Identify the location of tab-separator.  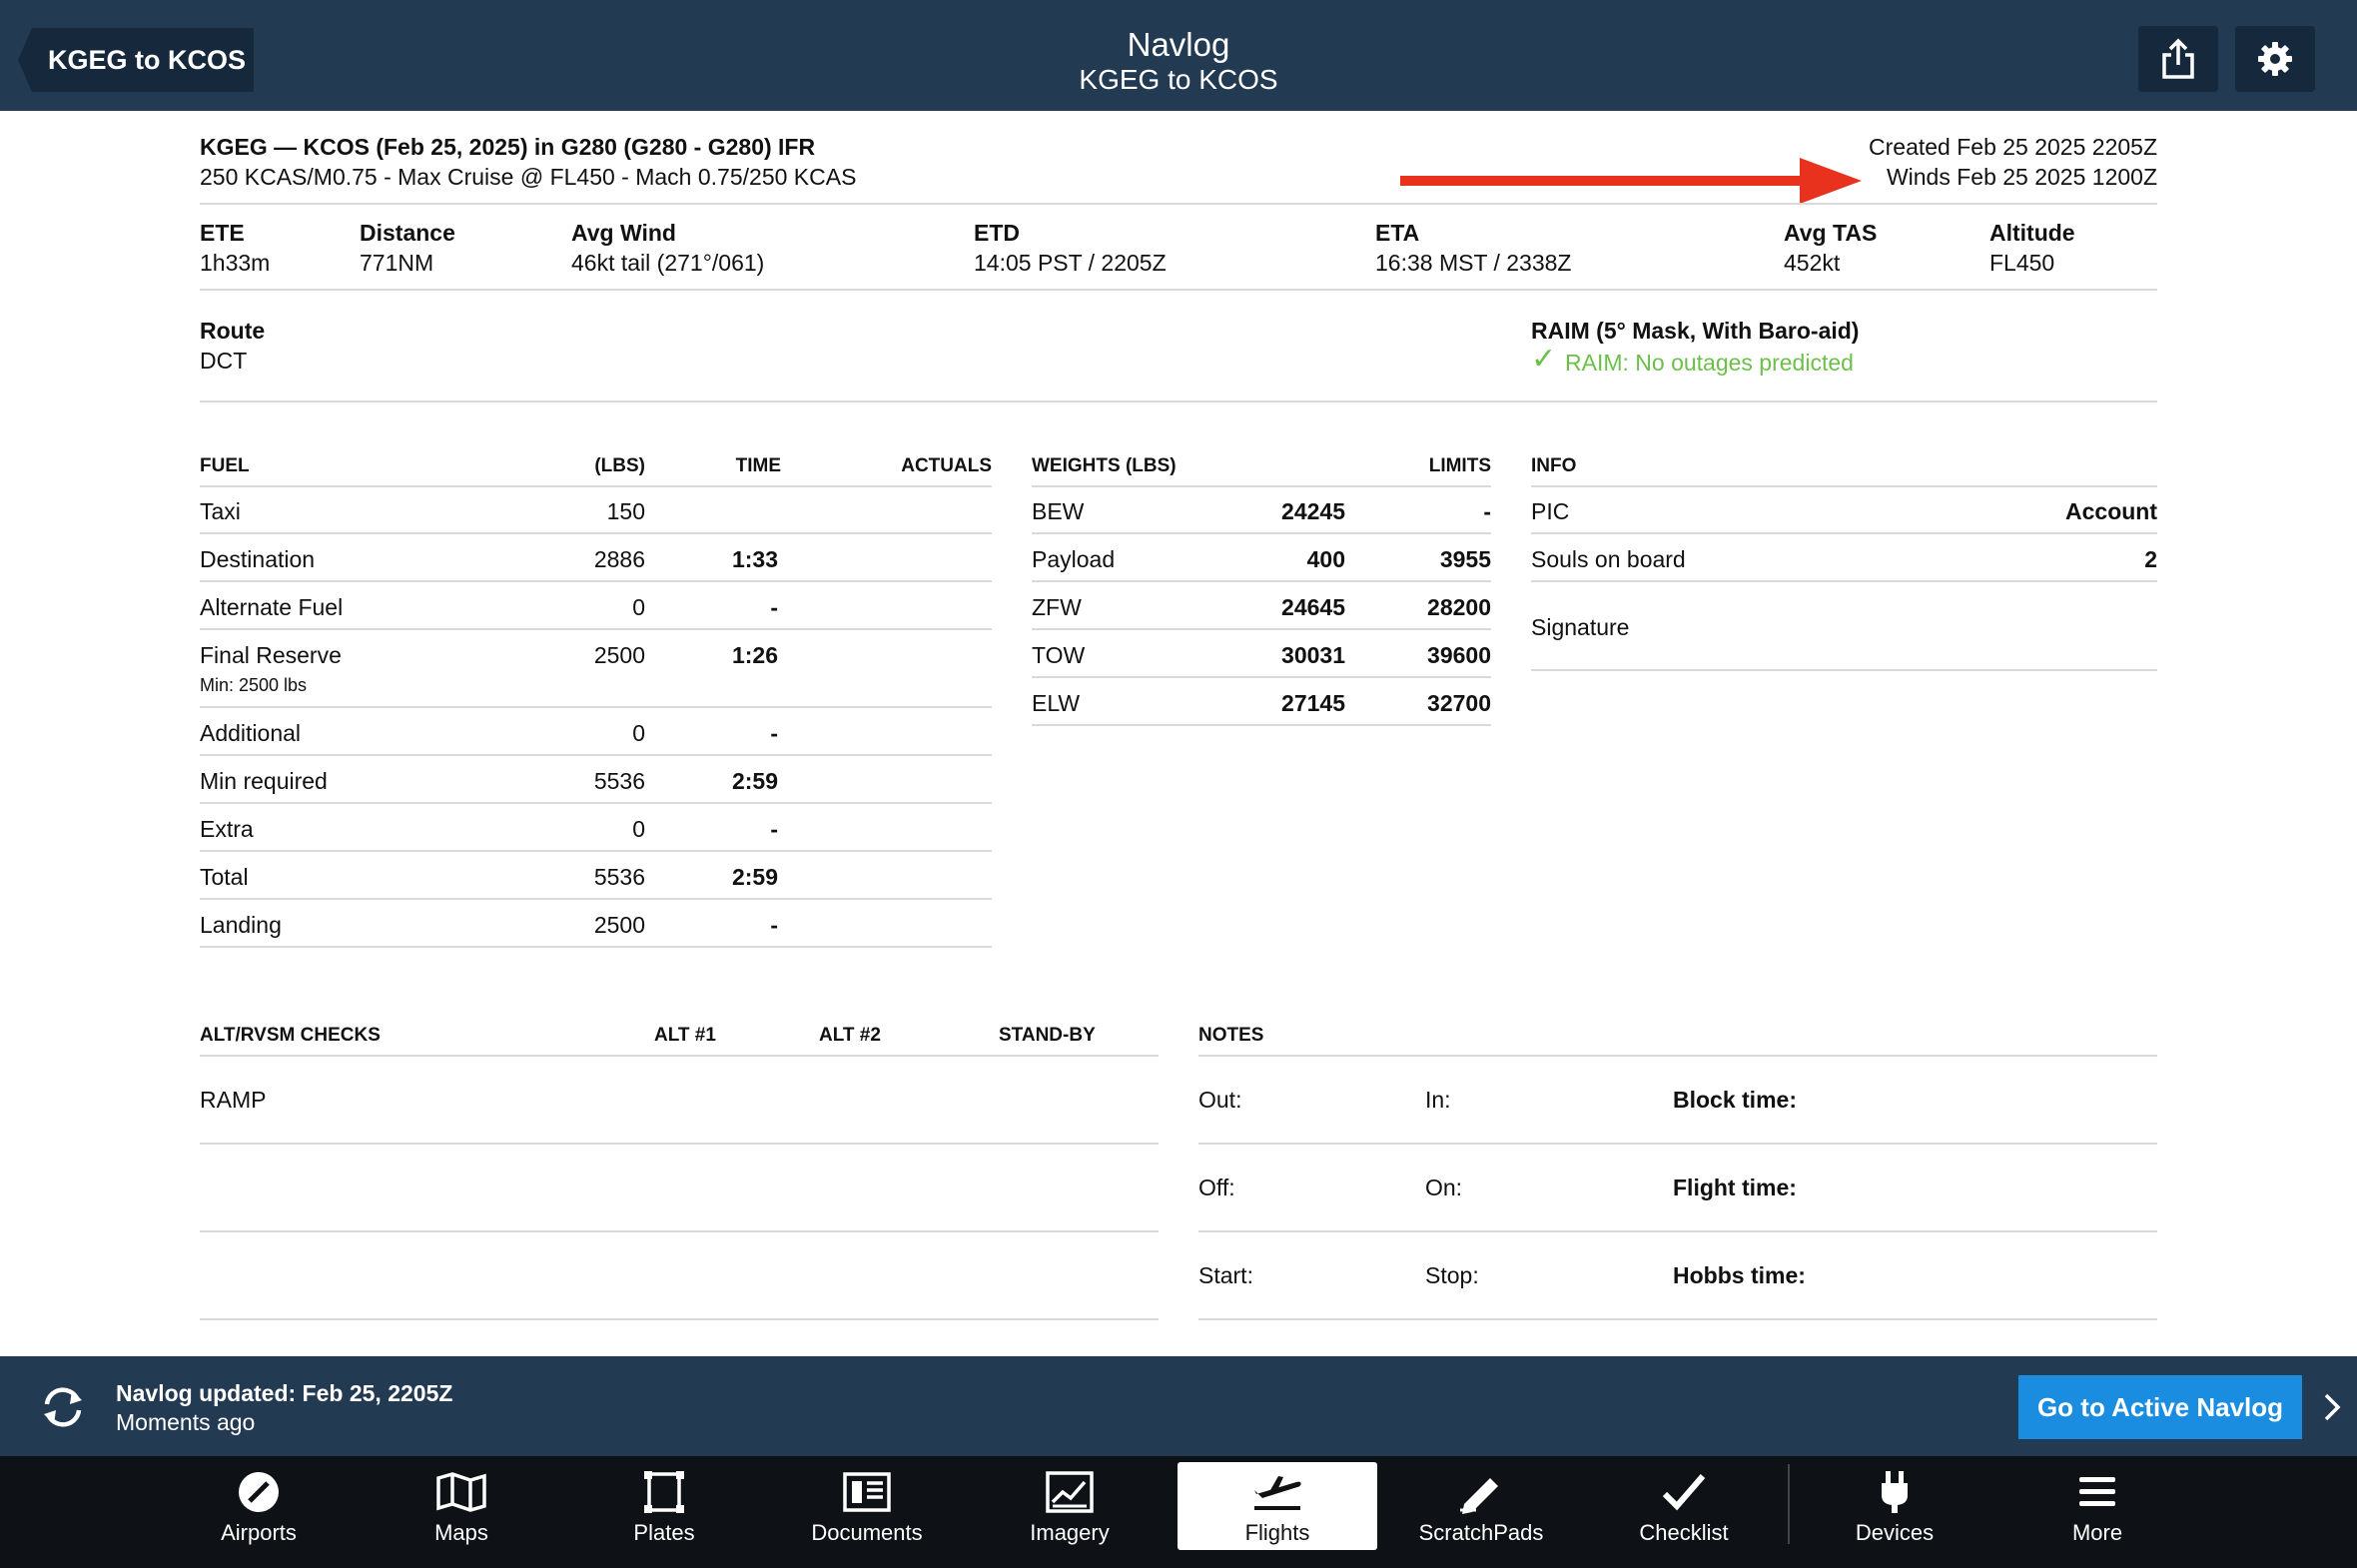
(1789, 1504).